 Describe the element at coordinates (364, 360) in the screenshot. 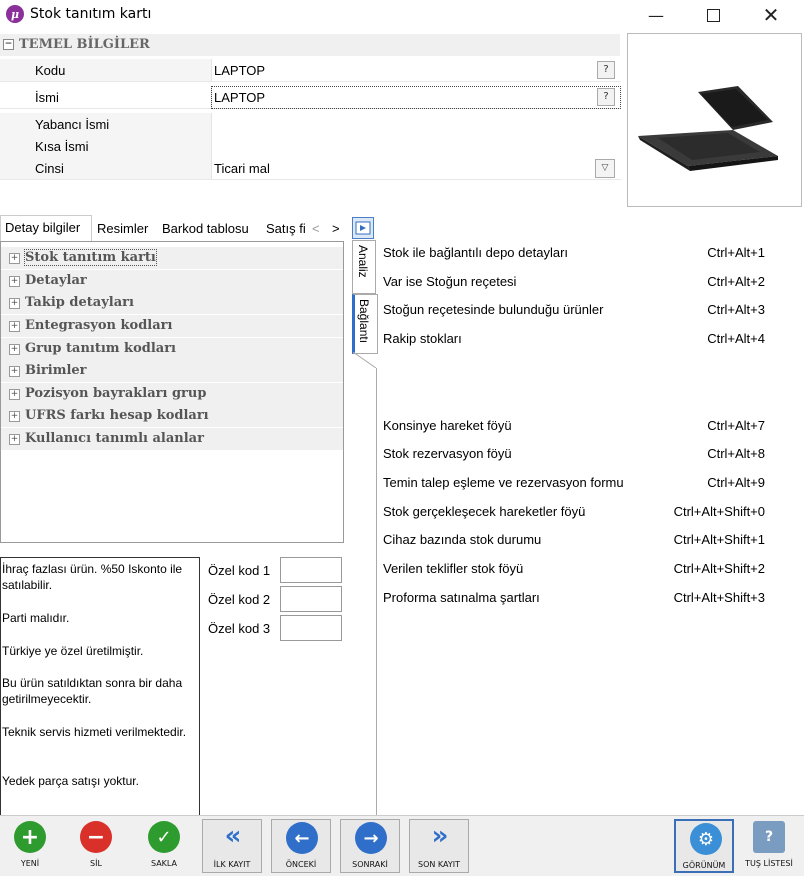

I see `side-tab-divider` at that location.